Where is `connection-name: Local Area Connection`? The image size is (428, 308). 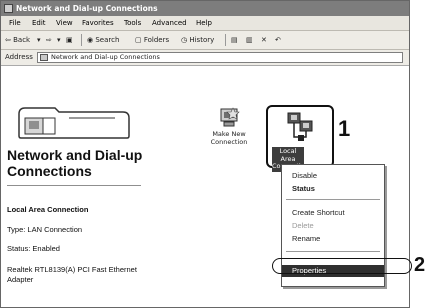
connection-name: Local Area Connection is located at coordinates (48, 209).